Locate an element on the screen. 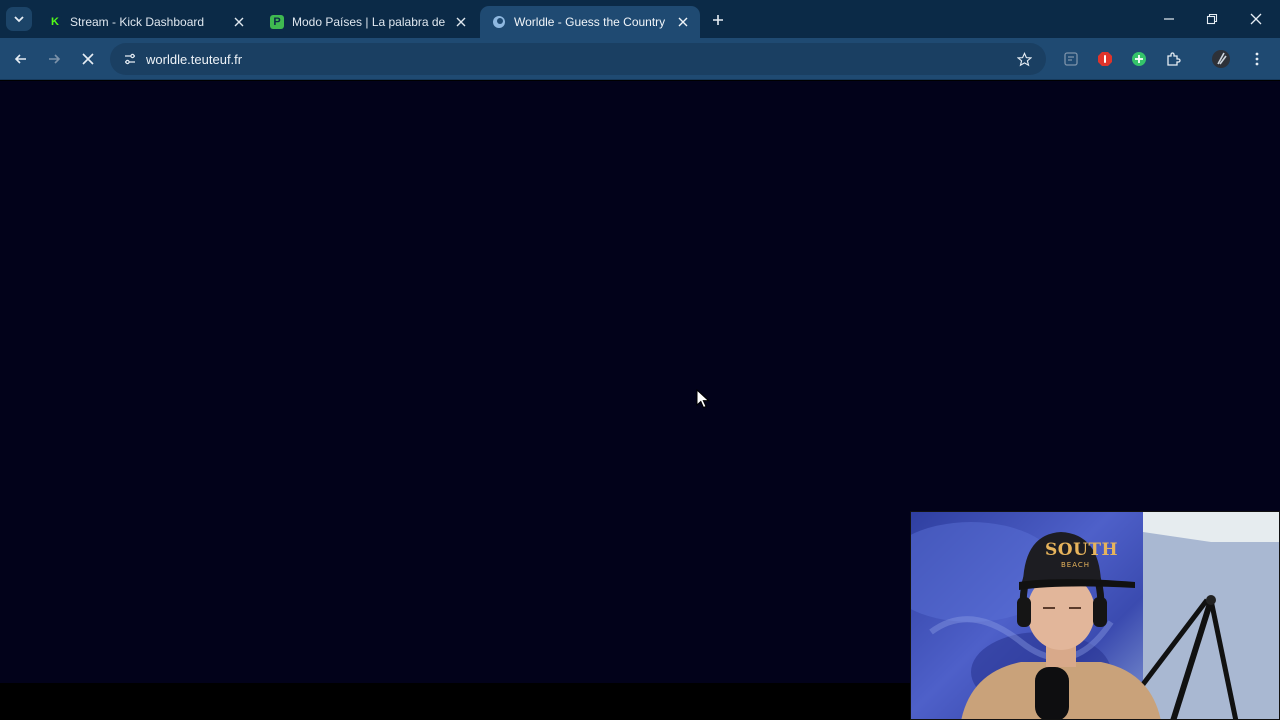 This screenshot has height=720, width=1280. cap-logo-text: SOUTH is located at coordinates (1082, 550).